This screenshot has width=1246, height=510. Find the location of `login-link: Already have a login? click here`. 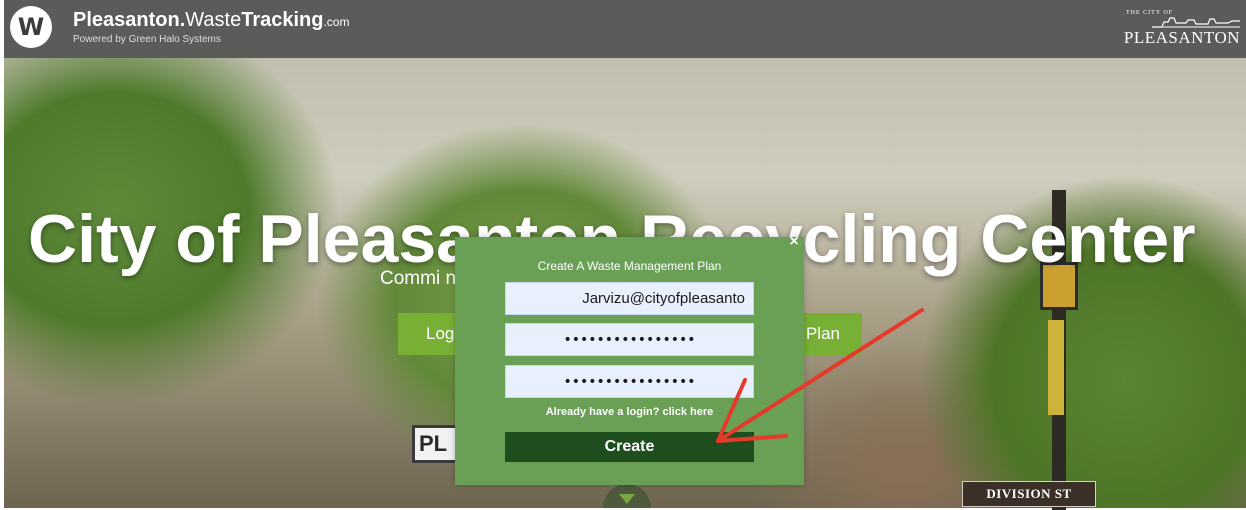

login-link: Already have a login? click here is located at coordinates (629, 412).